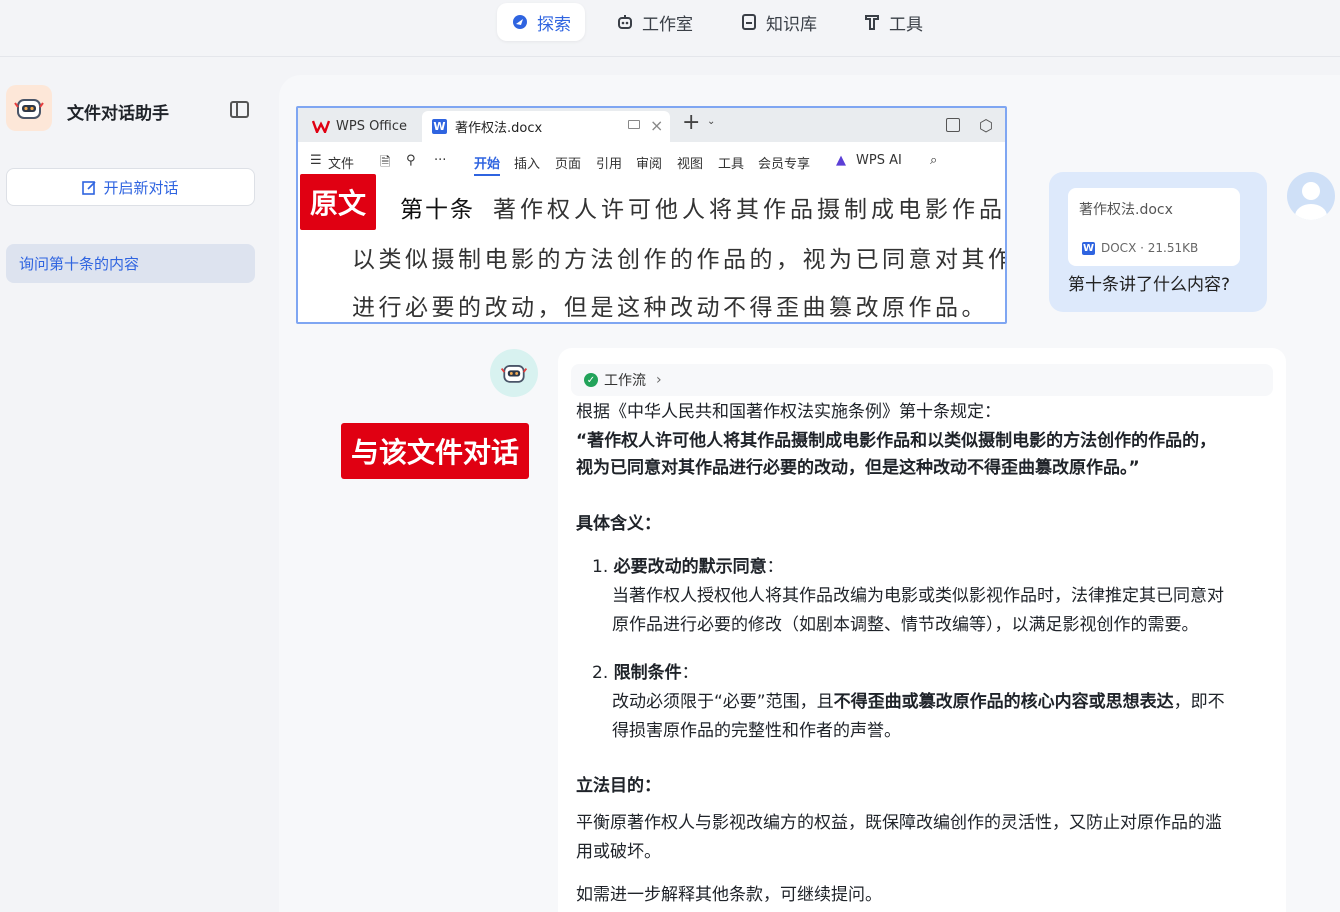  Describe the element at coordinates (437, 210) in the screenshot. I see `article-number: 第十条` at that location.